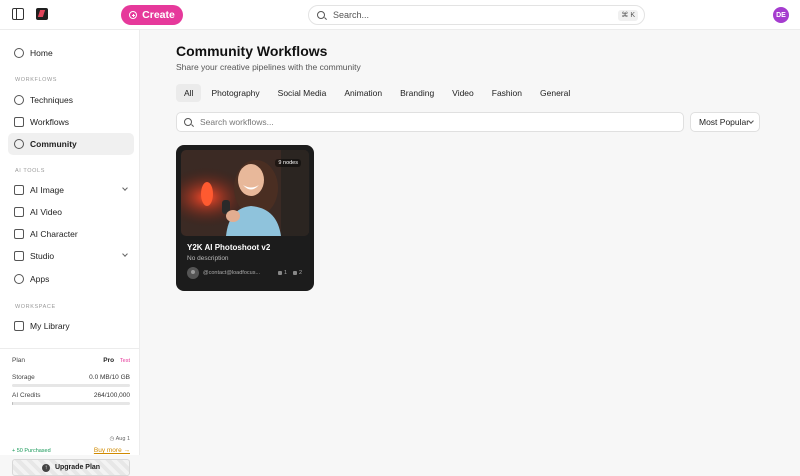 This screenshot has height=476, width=800. I want to click on sidebar-item-ai-image: AI Image, so click(71, 190).